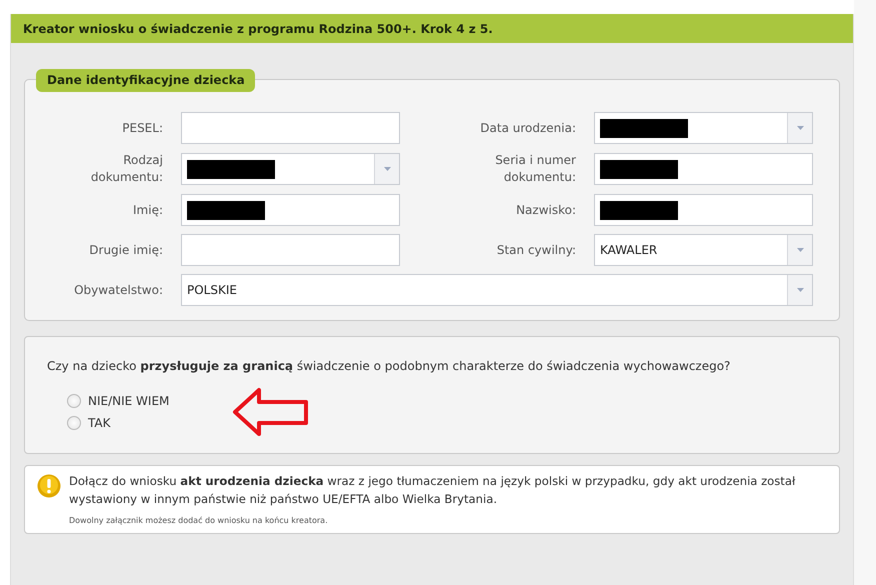 Image resolution: width=876 pixels, height=585 pixels. What do you see at coordinates (145, 80) in the screenshot?
I see `section-legend: Dane identyfikacyjne dziecka` at bounding box center [145, 80].